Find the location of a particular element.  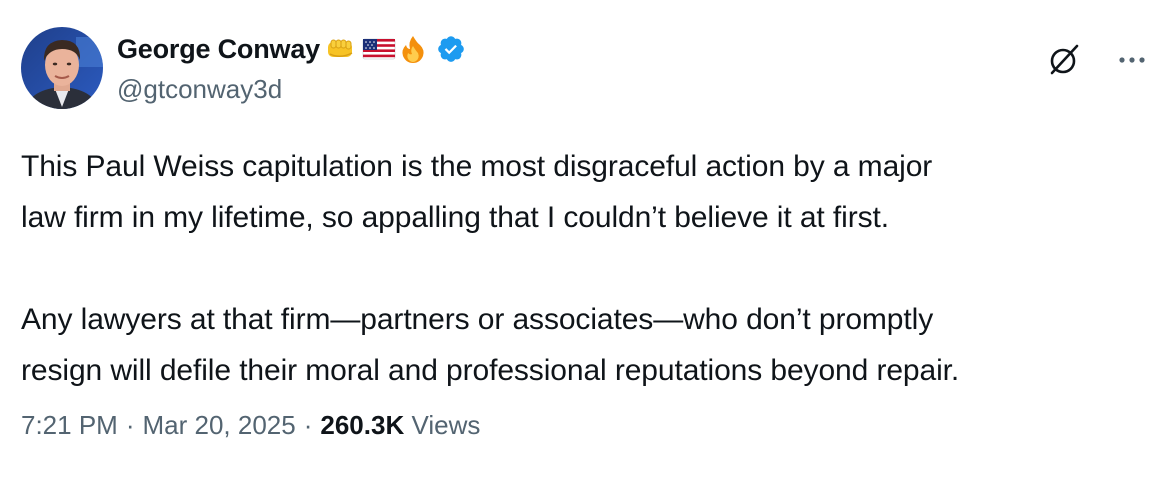

more-options-icon is located at coordinates (1132, 60).